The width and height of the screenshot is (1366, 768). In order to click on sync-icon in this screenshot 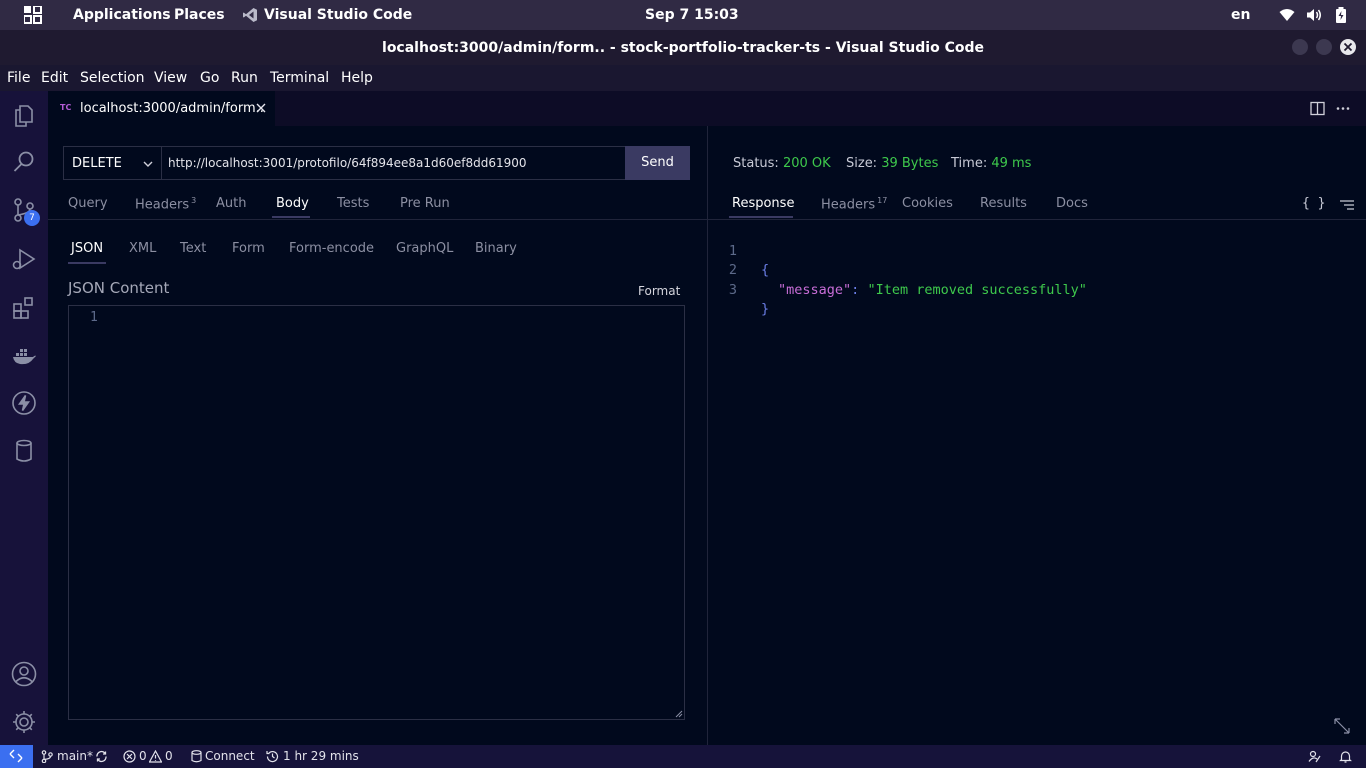, I will do `click(101, 756)`.